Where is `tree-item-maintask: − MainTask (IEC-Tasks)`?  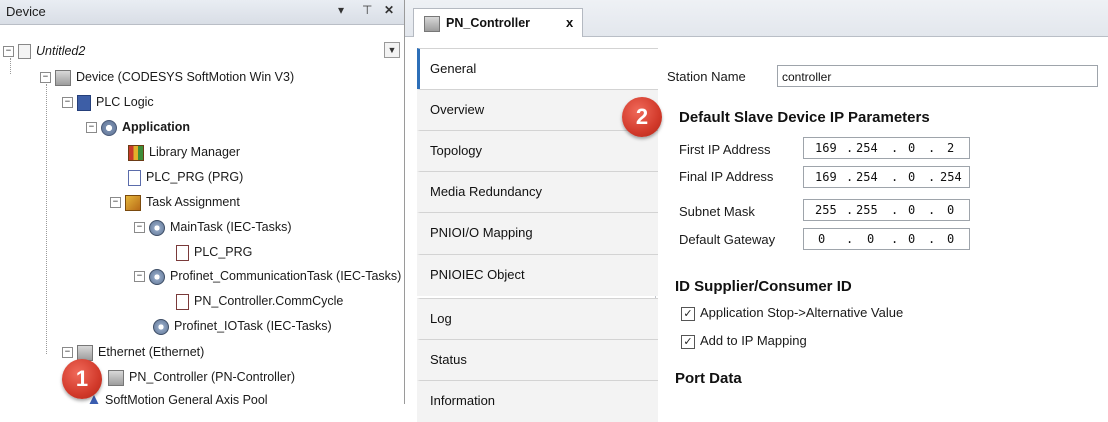
tree-item-maintask: − MainTask (IEC-Tasks) is located at coordinates (213, 227).